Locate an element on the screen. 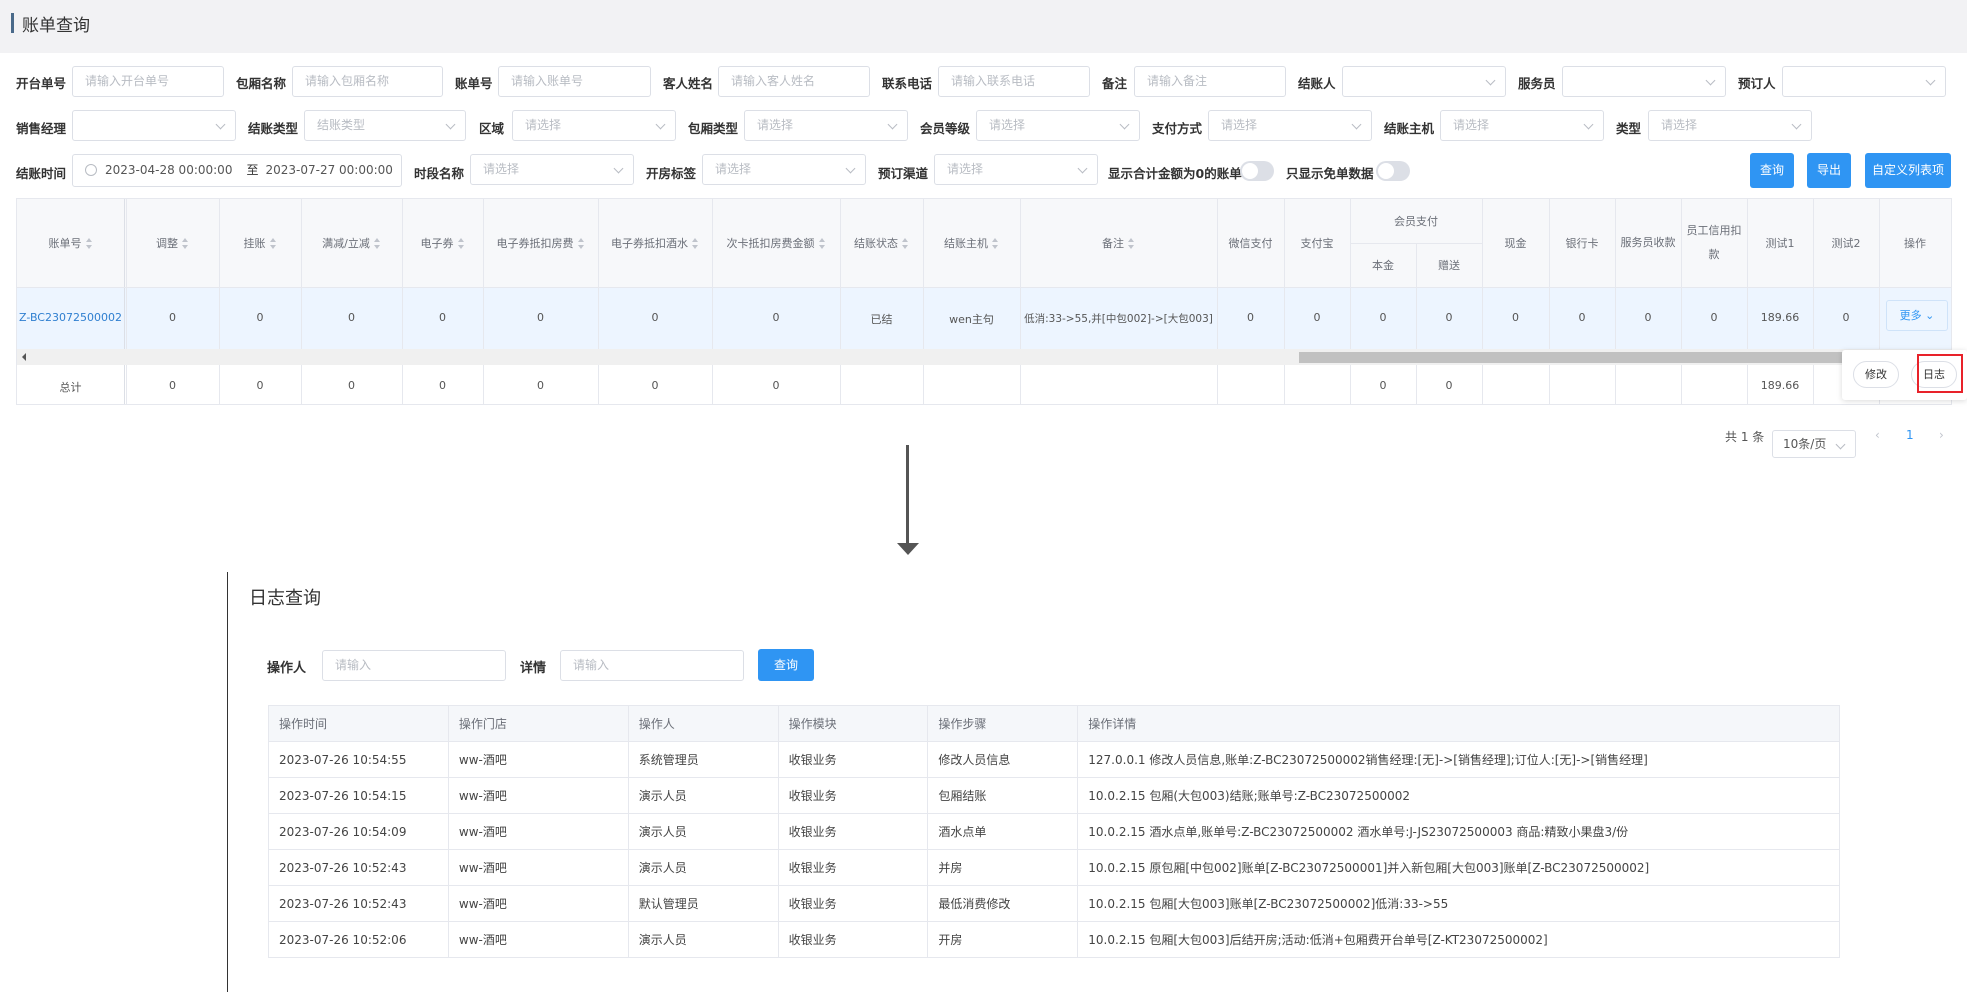  phone-input: 请输入联系电话 is located at coordinates (1014, 81).